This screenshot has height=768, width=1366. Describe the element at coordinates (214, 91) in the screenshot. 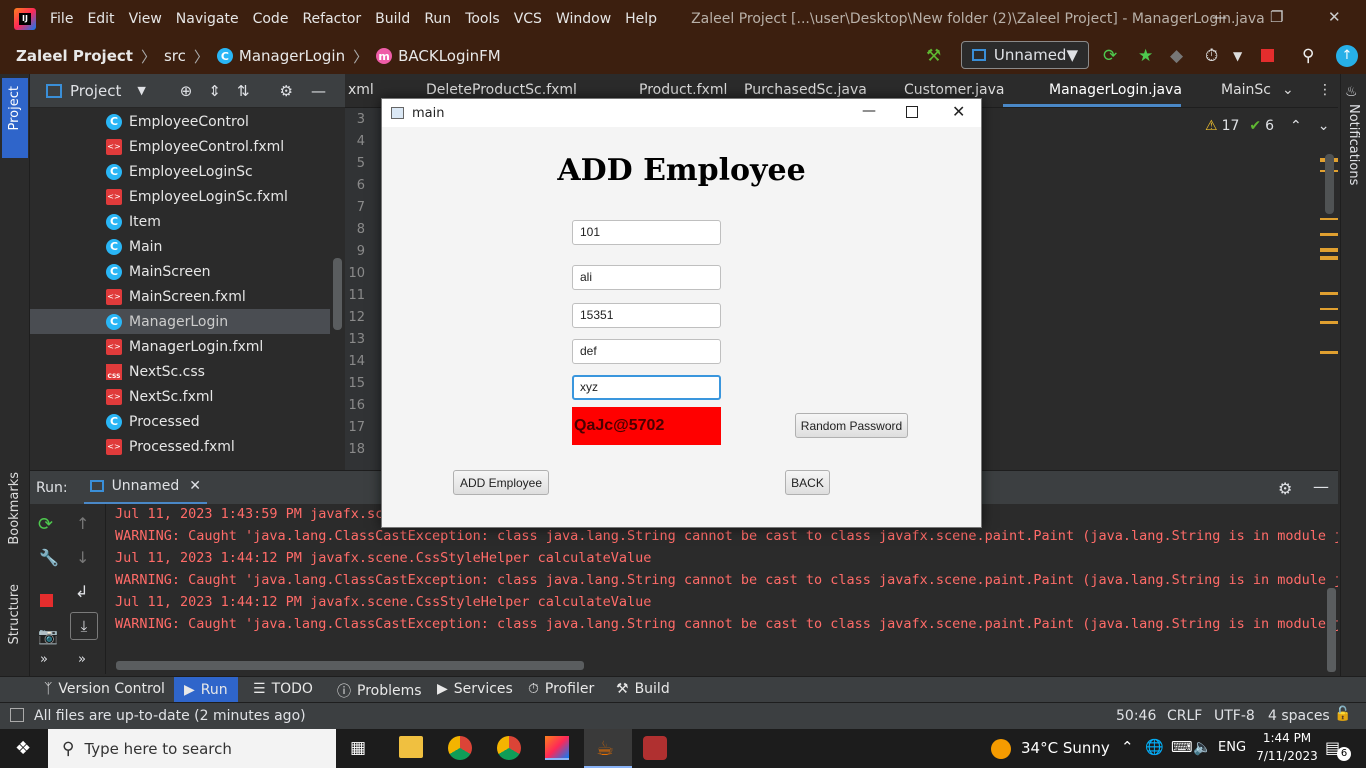

I see `expand-all-icon: ⇕` at that location.